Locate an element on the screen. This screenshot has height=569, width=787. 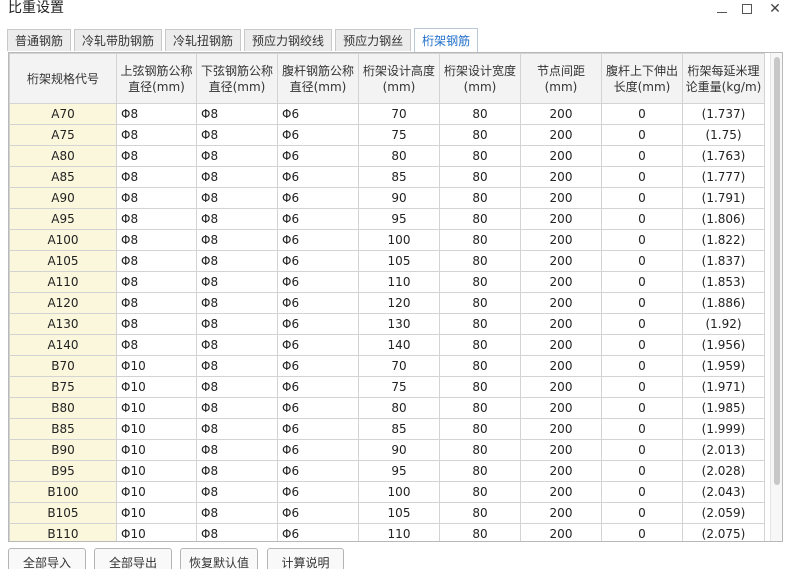
spec-code-cell: B85 is located at coordinates (63, 429).